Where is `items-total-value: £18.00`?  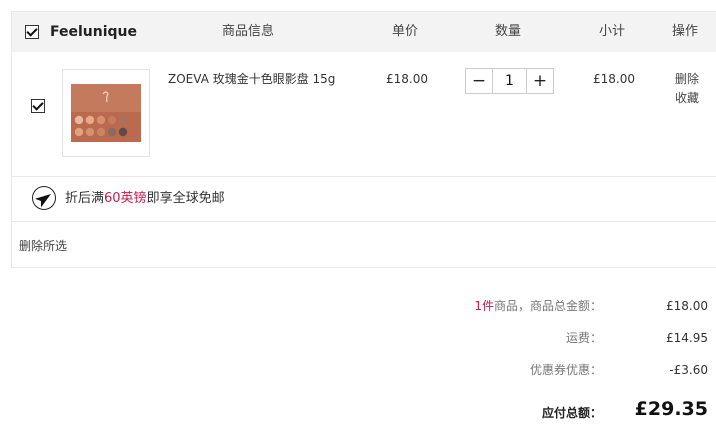
items-total-value: £18.00 is located at coordinates (687, 306).